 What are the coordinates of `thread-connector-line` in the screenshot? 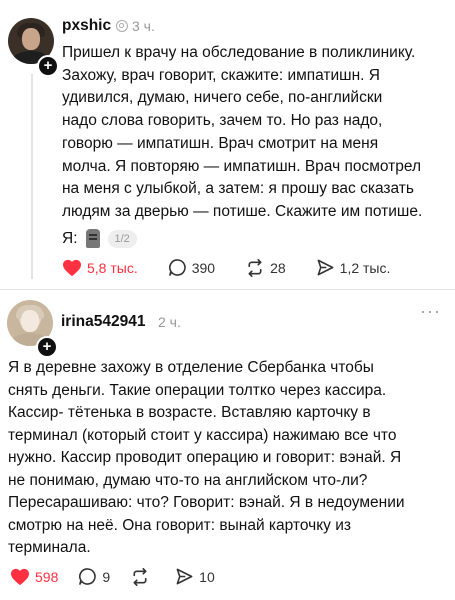 It's located at (32, 176).